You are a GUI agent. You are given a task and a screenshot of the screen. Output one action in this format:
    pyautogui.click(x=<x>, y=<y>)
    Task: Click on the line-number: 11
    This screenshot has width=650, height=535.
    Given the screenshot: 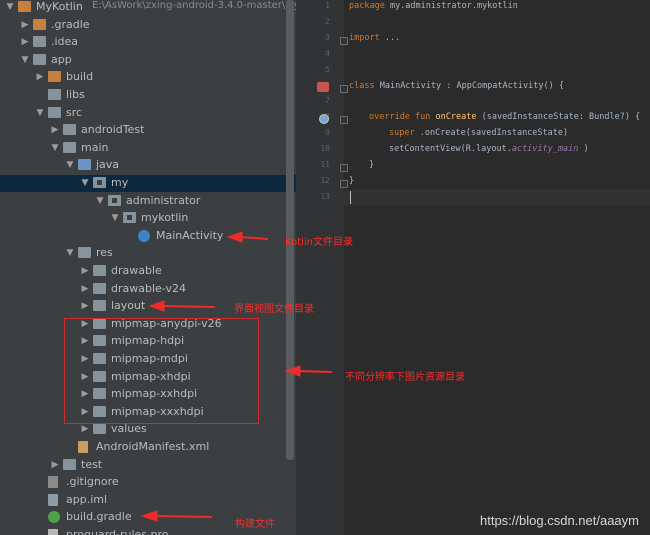 What is the action you would take?
    pyautogui.click(x=325, y=164)
    